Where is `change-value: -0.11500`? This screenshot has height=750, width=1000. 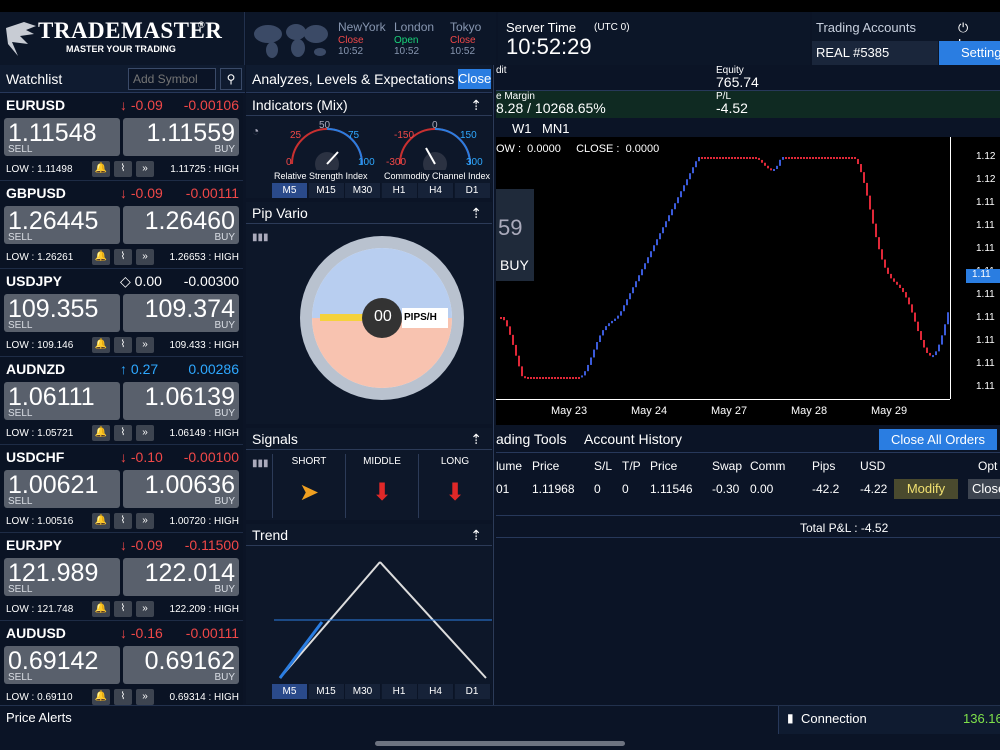
change-value: -0.11500 is located at coordinates (211, 545).